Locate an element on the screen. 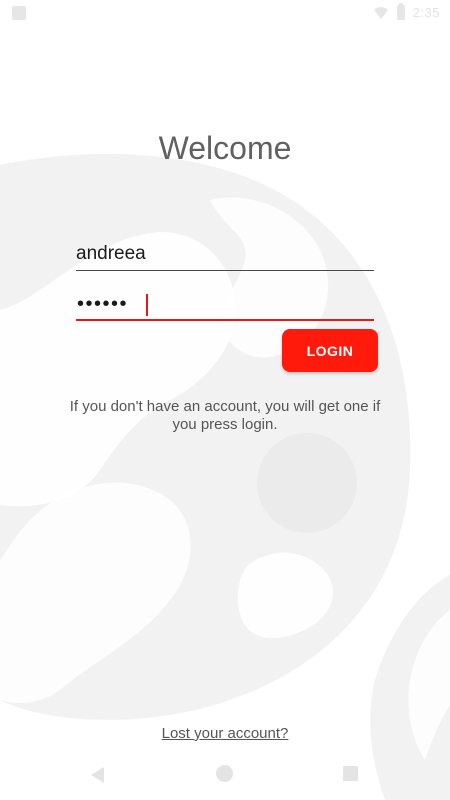  text-cursor is located at coordinates (147, 305).